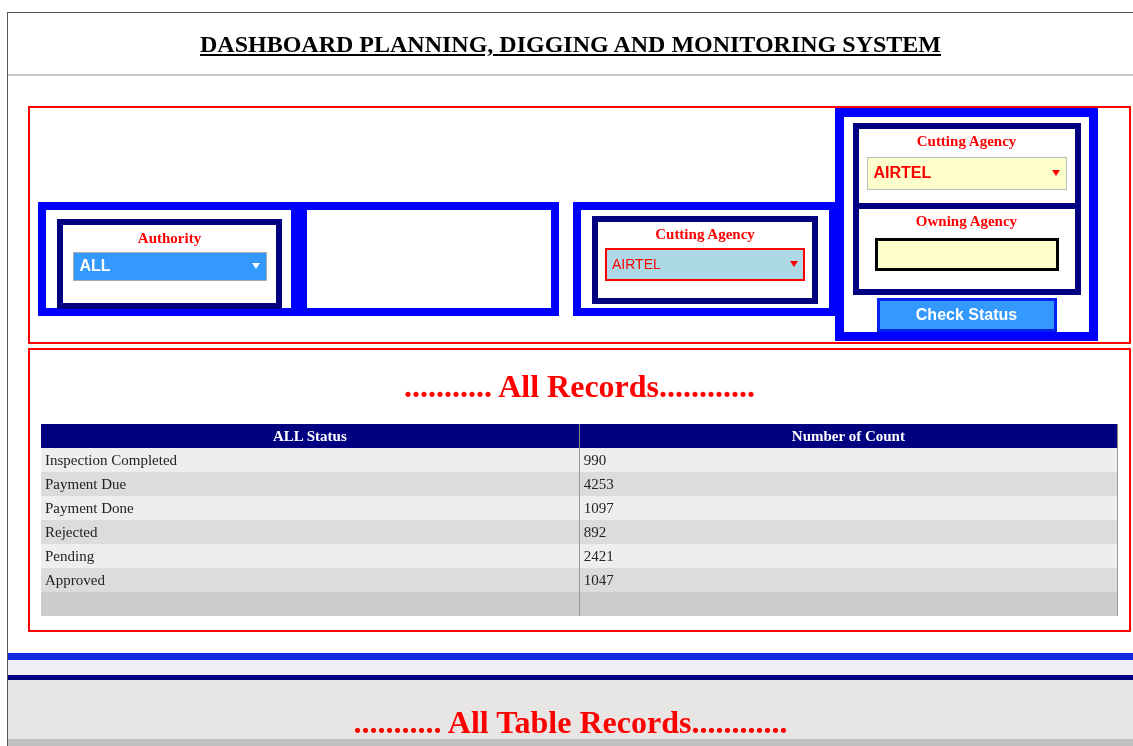 This screenshot has width=1133, height=746. Describe the element at coordinates (570, 44) in the screenshot. I see `page-title: DASHBOARD PLANNING, DIGGING AND MONITORING SYSTEM` at that location.